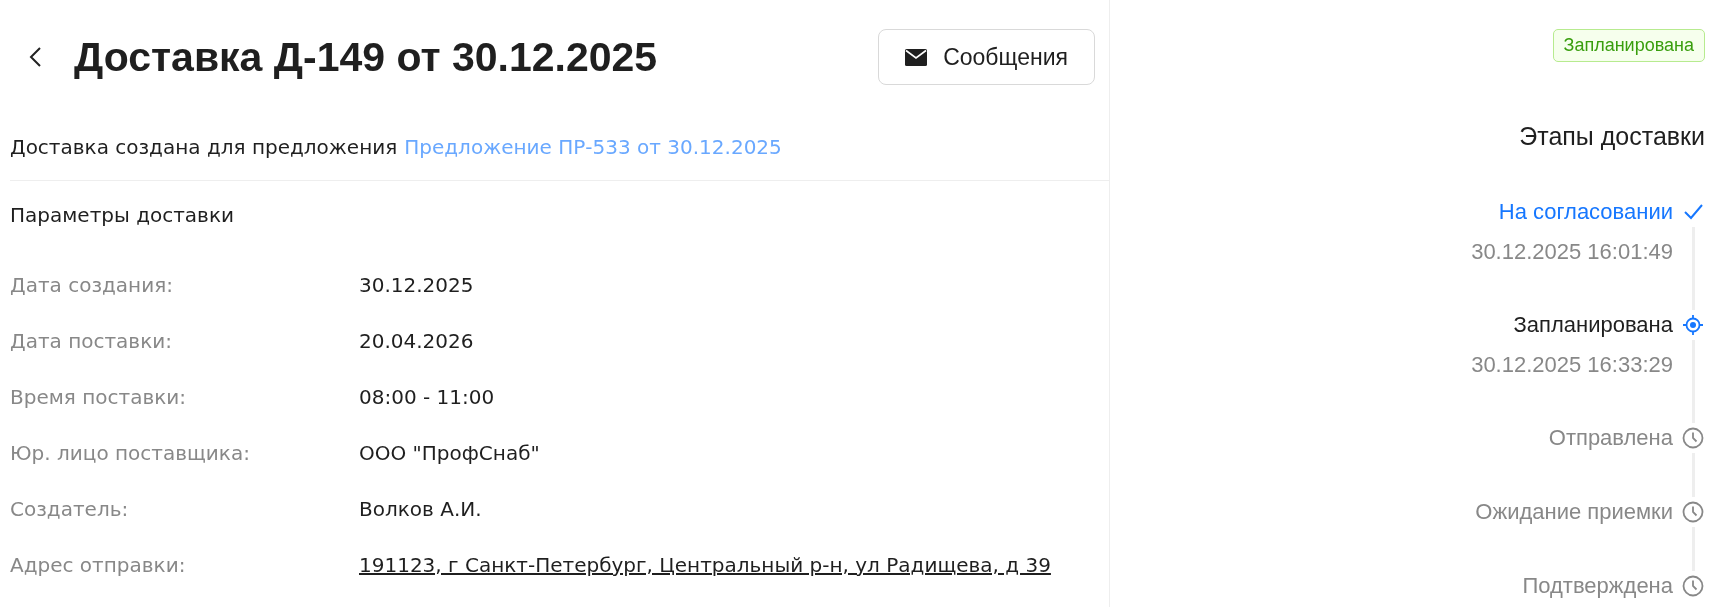  What do you see at coordinates (420, 509) in the screenshot?
I see `field-value: Волков А.И.` at bounding box center [420, 509].